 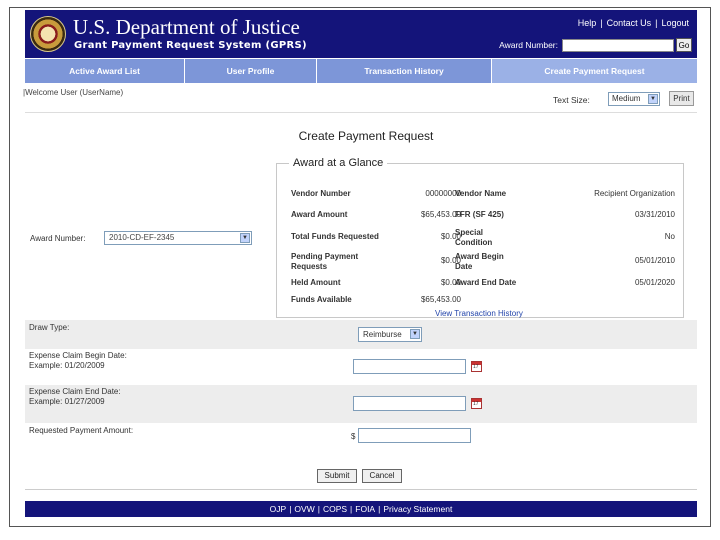 I want to click on footer-link-foia: FOIA, so click(x=365, y=509).